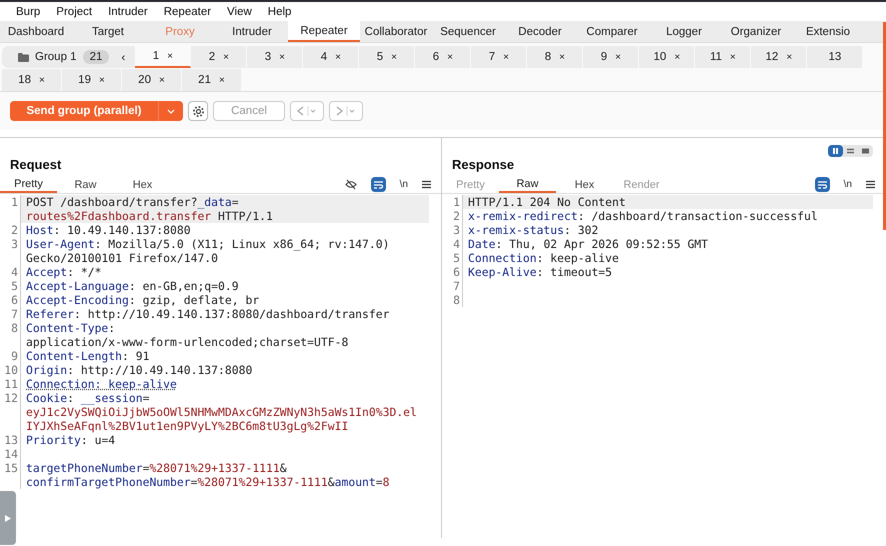 The height and width of the screenshot is (546, 886). I want to click on request-tab: 12 ×, so click(779, 57).